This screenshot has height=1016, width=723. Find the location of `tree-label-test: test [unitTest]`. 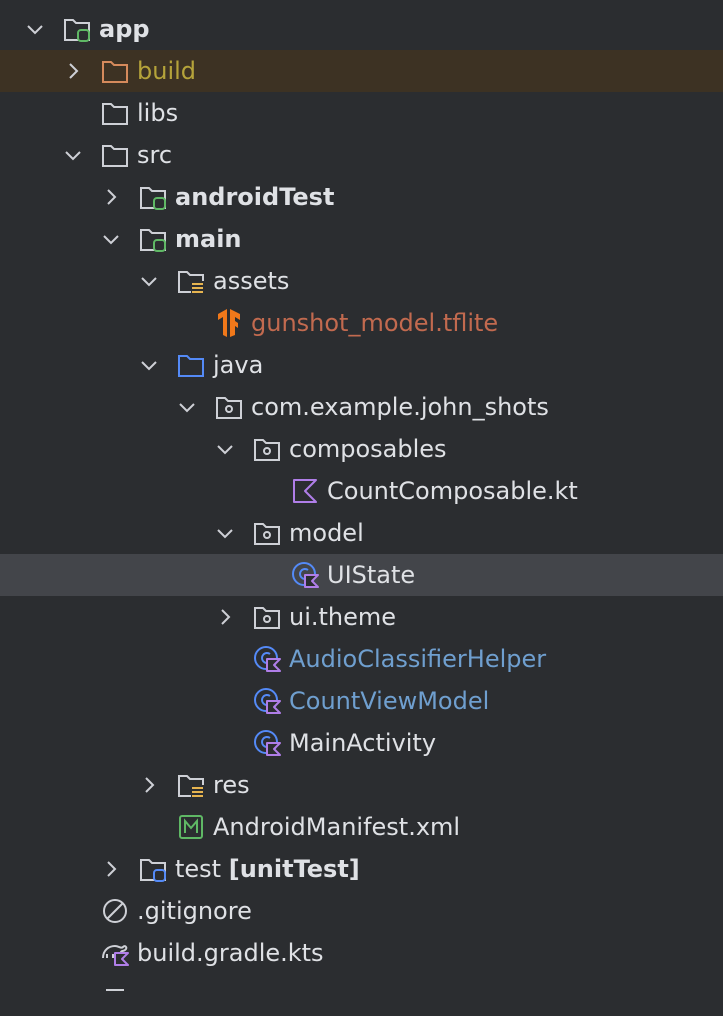

tree-label-test: test [unitTest] is located at coordinates (267, 869).